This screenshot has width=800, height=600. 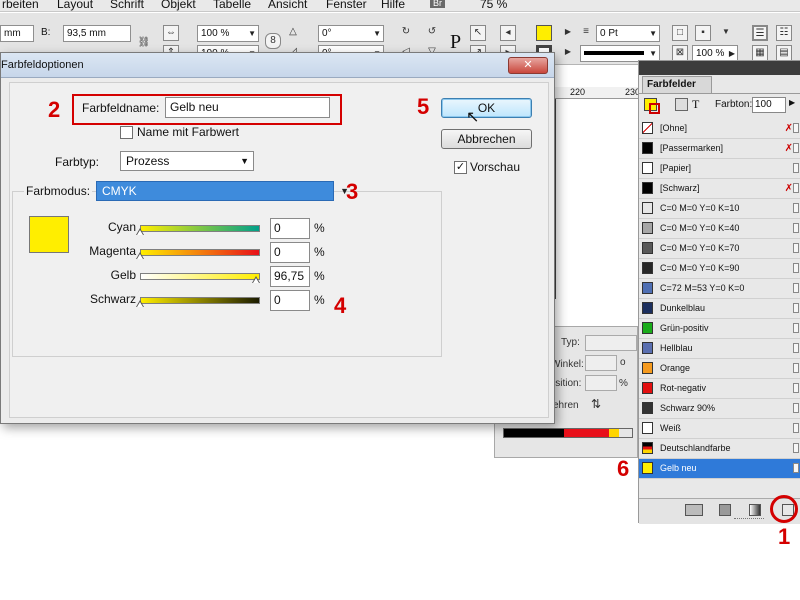 I want to click on menu-item-bearbeiten: rbeiten, so click(x=20, y=5).